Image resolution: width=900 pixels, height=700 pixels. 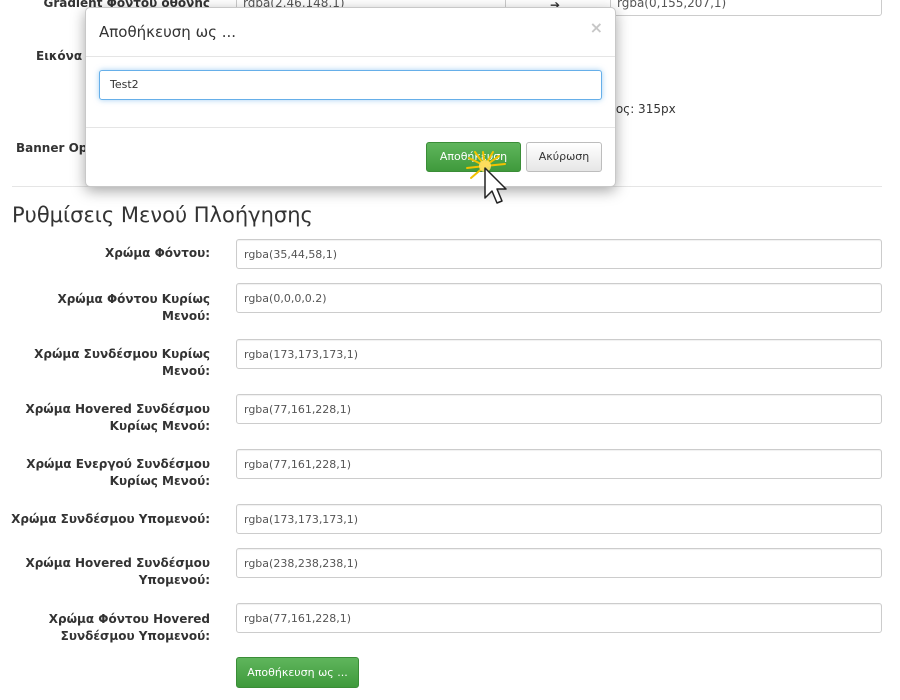 What do you see at coordinates (564, 157) in the screenshot?
I see `modal-cancel-button: Ακύρωση` at bounding box center [564, 157].